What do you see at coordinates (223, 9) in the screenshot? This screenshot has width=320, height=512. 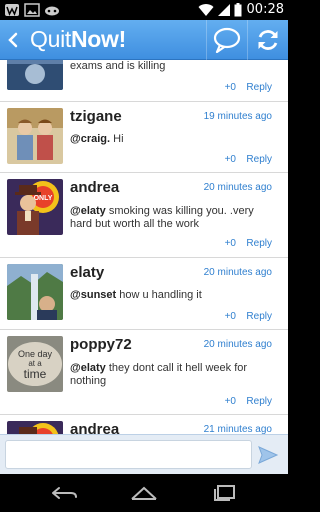 I see `signal-icon` at bounding box center [223, 9].